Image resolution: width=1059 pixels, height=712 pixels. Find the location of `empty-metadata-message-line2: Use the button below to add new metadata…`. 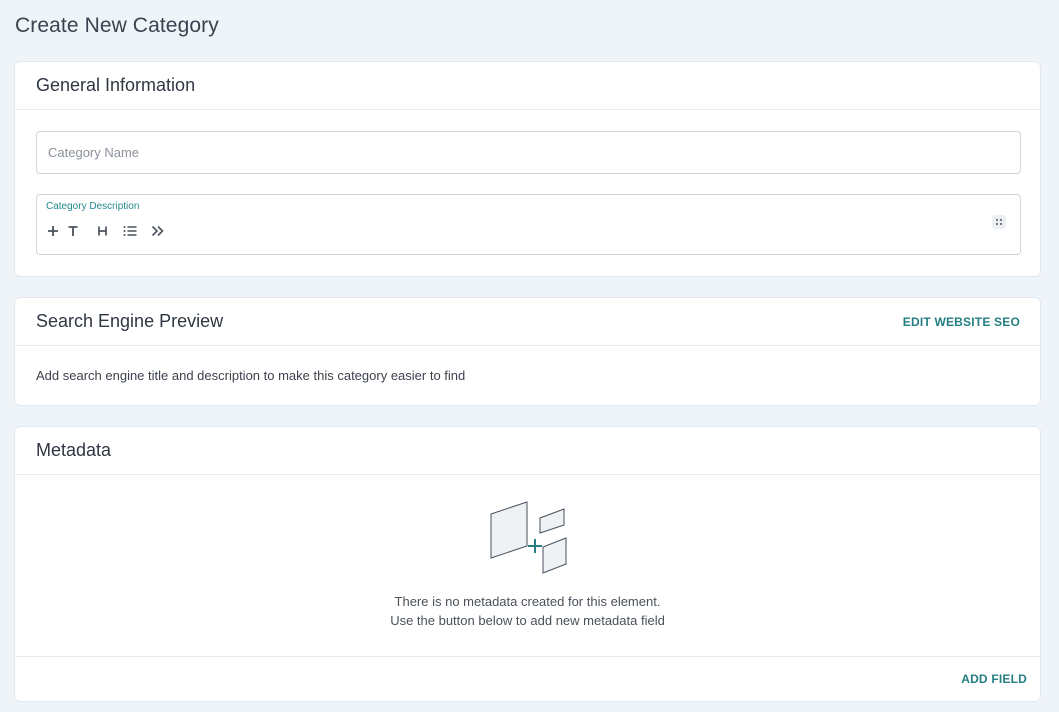

empty-metadata-message-line2: Use the button below to add new metadata… is located at coordinates (527, 620).